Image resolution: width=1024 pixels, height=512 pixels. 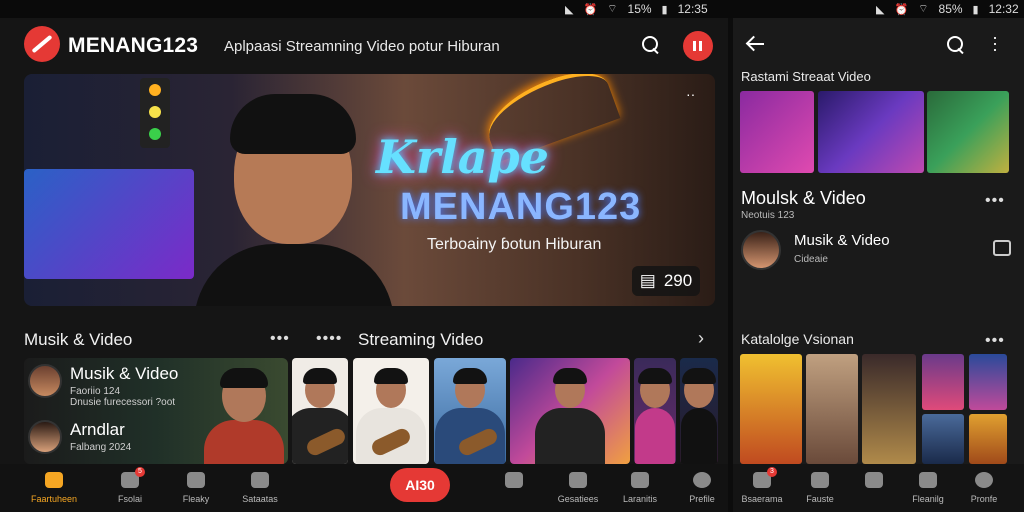 What do you see at coordinates (647, 280) in the screenshot?
I see `comment-icon: ▤` at bounding box center [647, 280].